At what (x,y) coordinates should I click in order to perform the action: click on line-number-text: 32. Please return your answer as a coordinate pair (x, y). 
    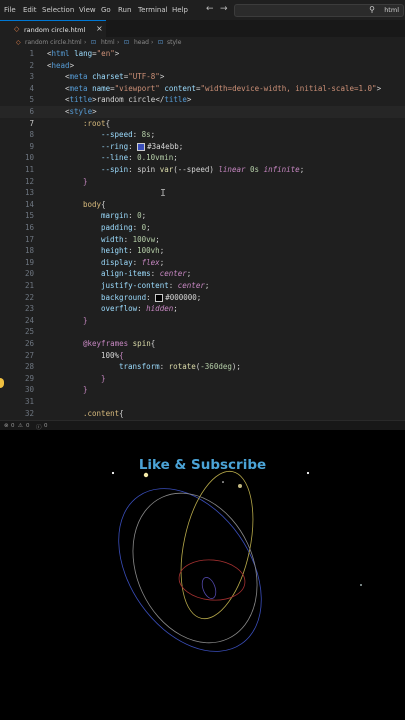
    Looking at the image, I should click on (29, 413).